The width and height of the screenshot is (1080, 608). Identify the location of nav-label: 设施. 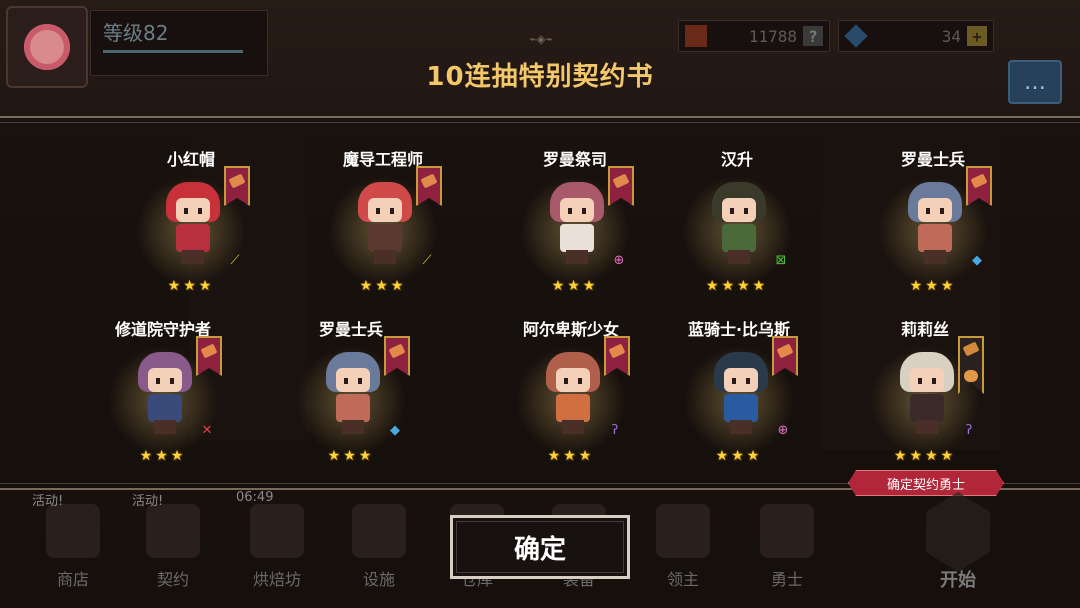
(378, 579).